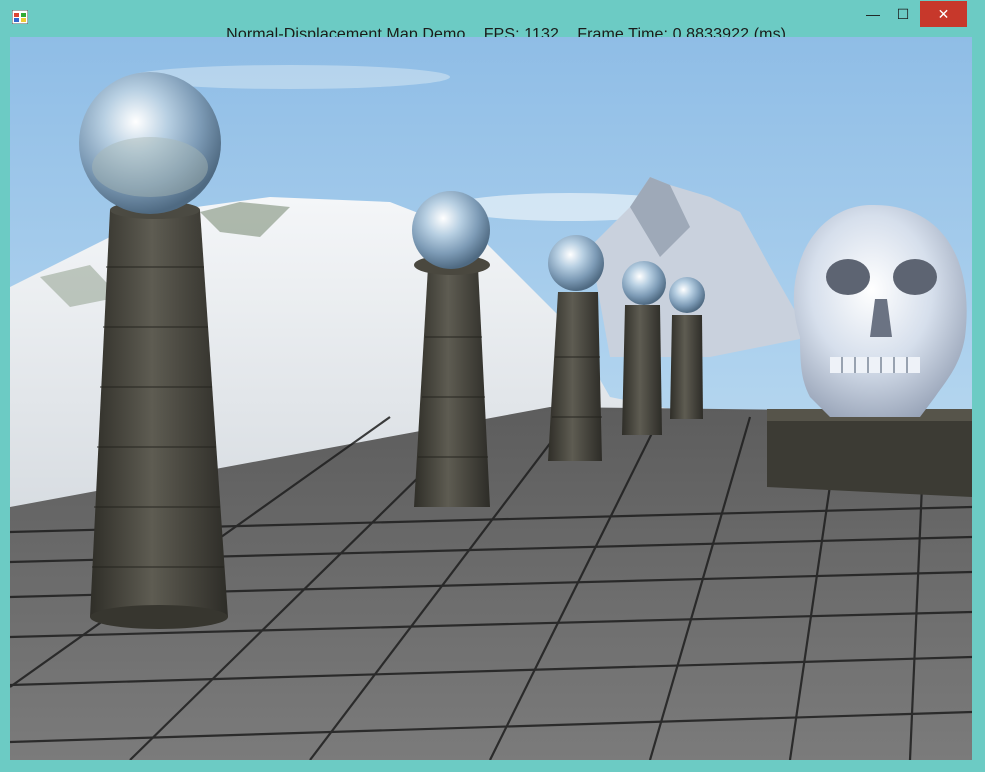 The height and width of the screenshot is (772, 985). I want to click on close-icon: ✕, so click(943, 13).